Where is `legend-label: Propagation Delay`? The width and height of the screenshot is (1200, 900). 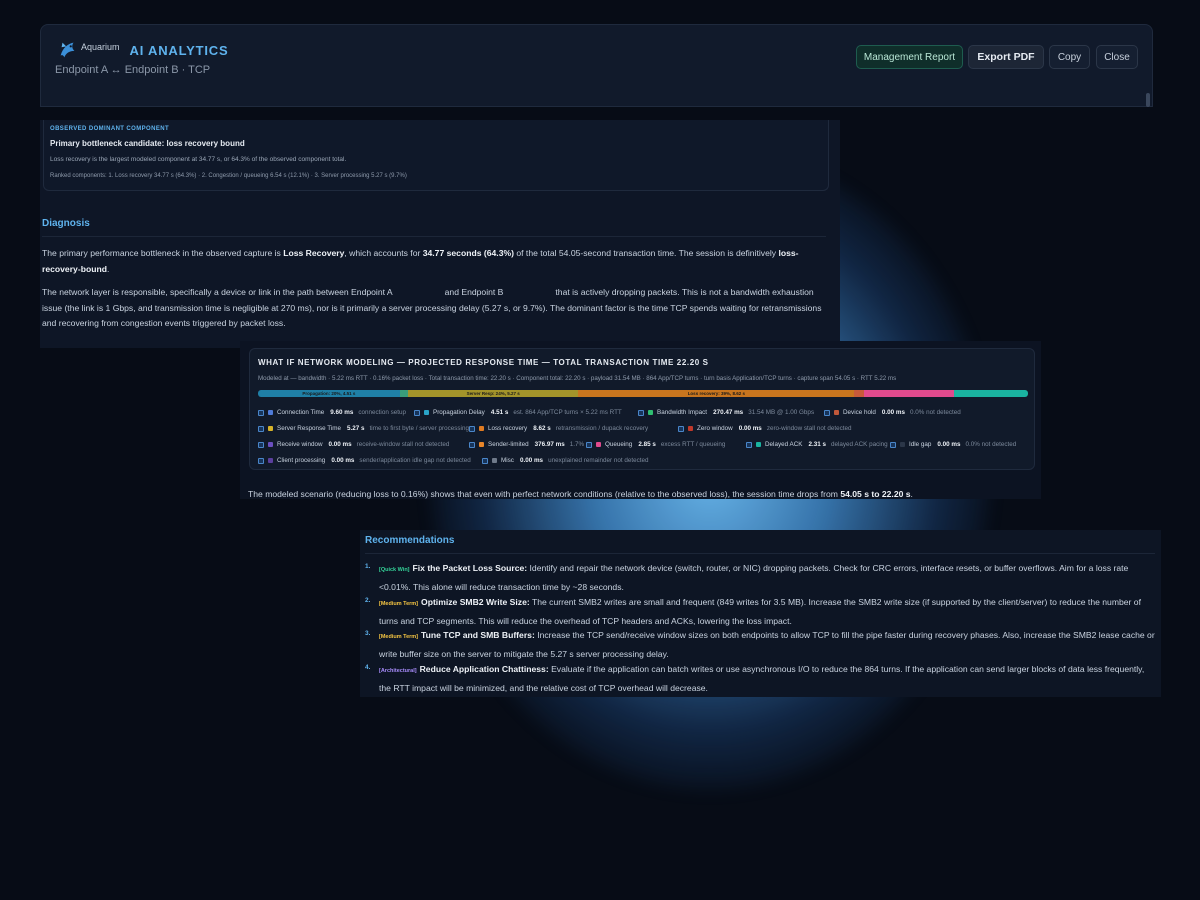 legend-label: Propagation Delay is located at coordinates (459, 412).